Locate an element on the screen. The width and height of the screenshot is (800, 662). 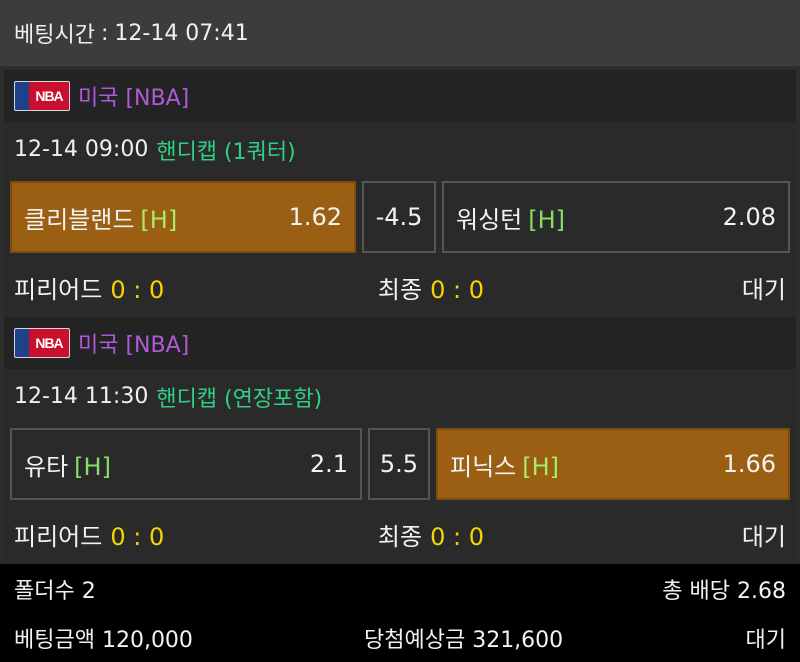
match-time: 12-14 09:00 is located at coordinates (81, 149).